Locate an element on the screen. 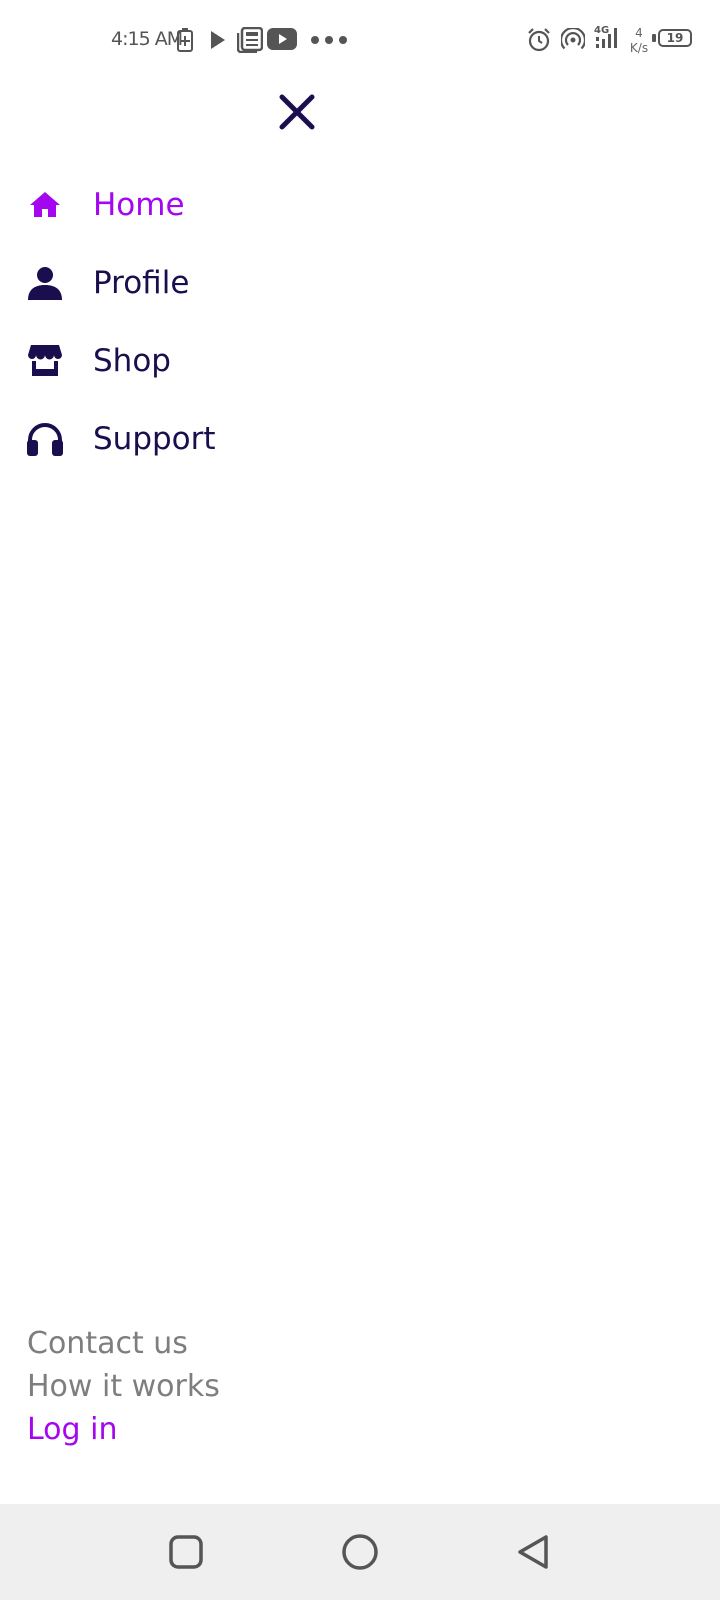  youtube-icon is located at coordinates (282, 39).